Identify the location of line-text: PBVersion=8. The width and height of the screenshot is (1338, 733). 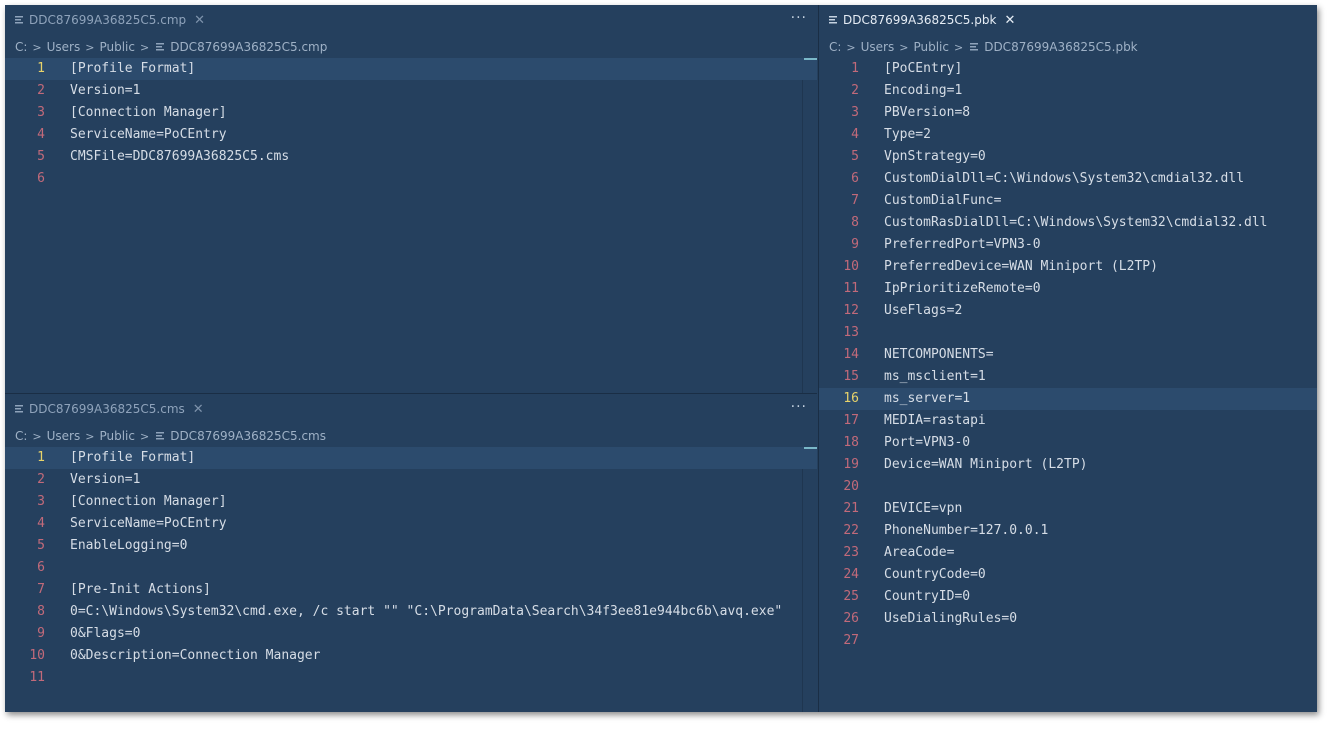
(927, 112).